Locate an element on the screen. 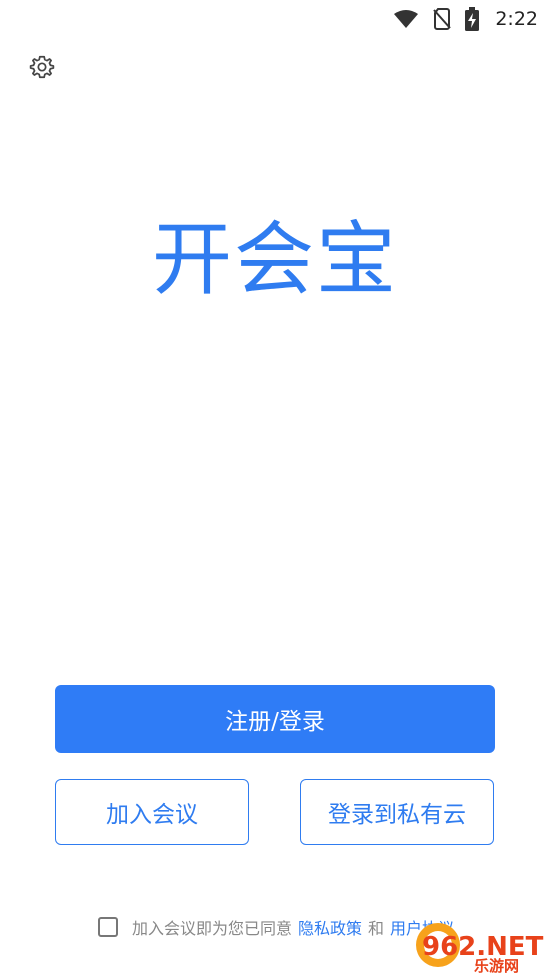  agreement-row: 加入会议即为您已同意 隐私政策 和 用户协议 is located at coordinates (276, 927).